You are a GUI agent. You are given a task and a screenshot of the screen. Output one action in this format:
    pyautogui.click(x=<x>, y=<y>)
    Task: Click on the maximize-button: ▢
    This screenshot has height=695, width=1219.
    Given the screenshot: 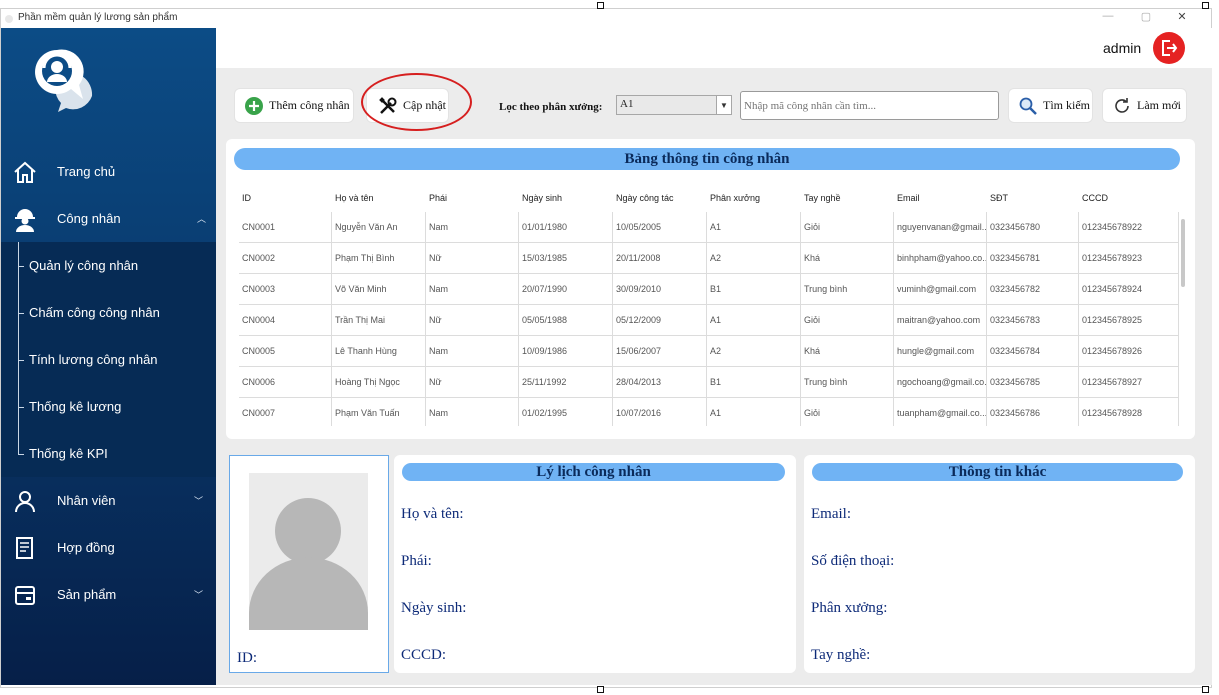 What is the action you would take?
    pyautogui.click(x=1146, y=16)
    